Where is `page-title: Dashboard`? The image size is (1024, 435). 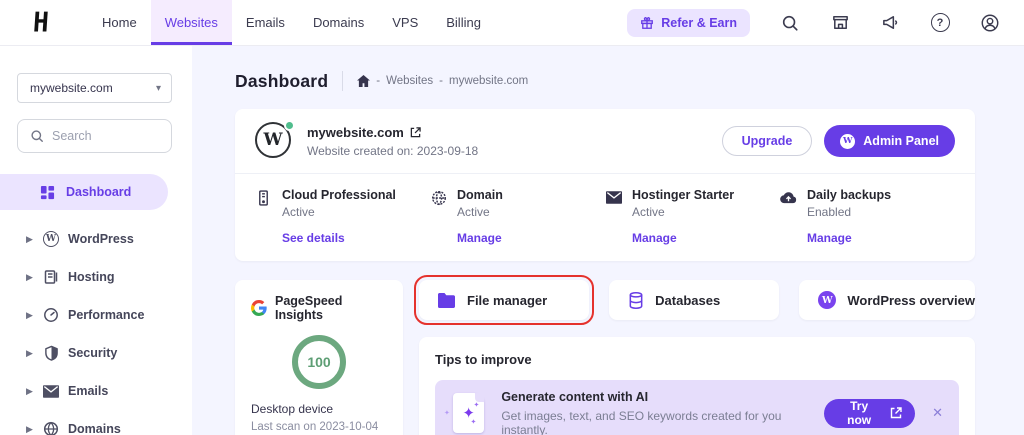
page-title: Dashboard is located at coordinates (282, 80).